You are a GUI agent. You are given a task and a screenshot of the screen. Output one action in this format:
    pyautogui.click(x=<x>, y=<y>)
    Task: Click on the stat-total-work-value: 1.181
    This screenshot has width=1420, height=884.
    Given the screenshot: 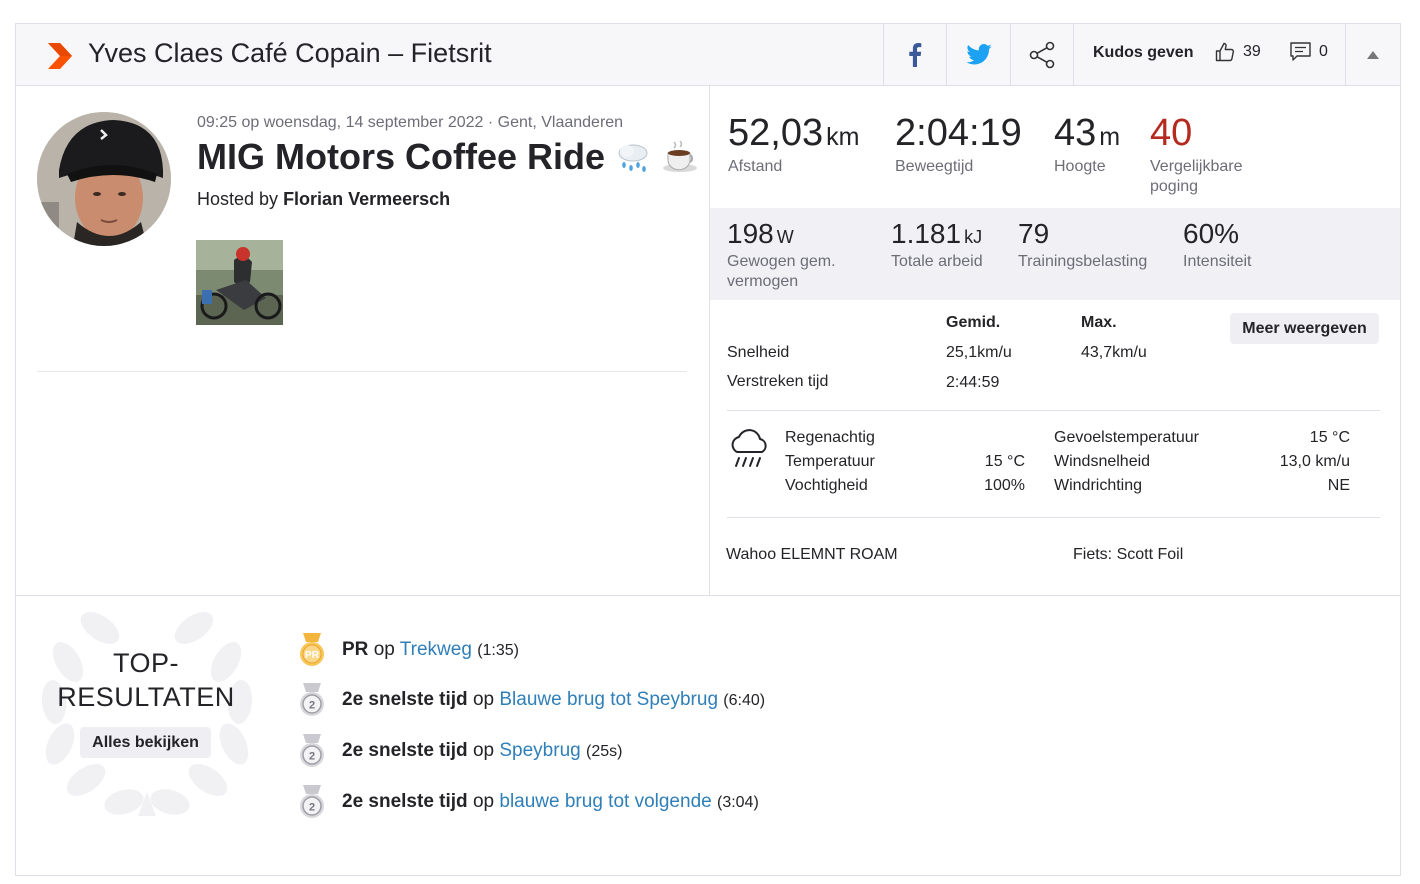 What is the action you would take?
    pyautogui.click(x=926, y=233)
    